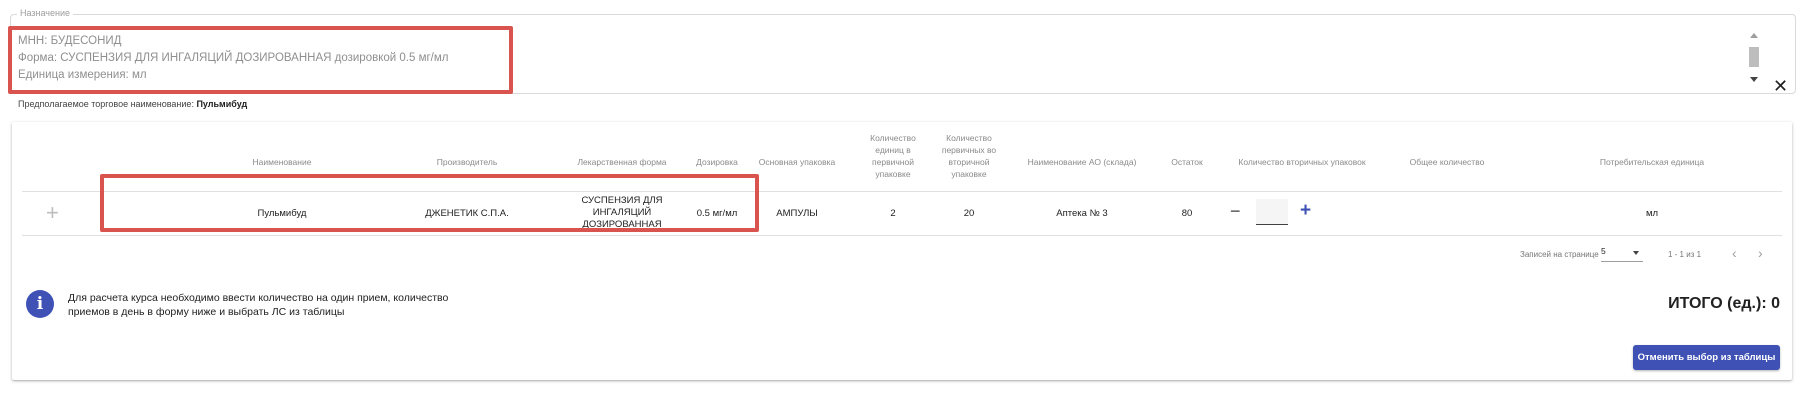 The image size is (1808, 399). What do you see at coordinates (52, 213) in the screenshot?
I see `add-row-plus-icon: +` at bounding box center [52, 213].